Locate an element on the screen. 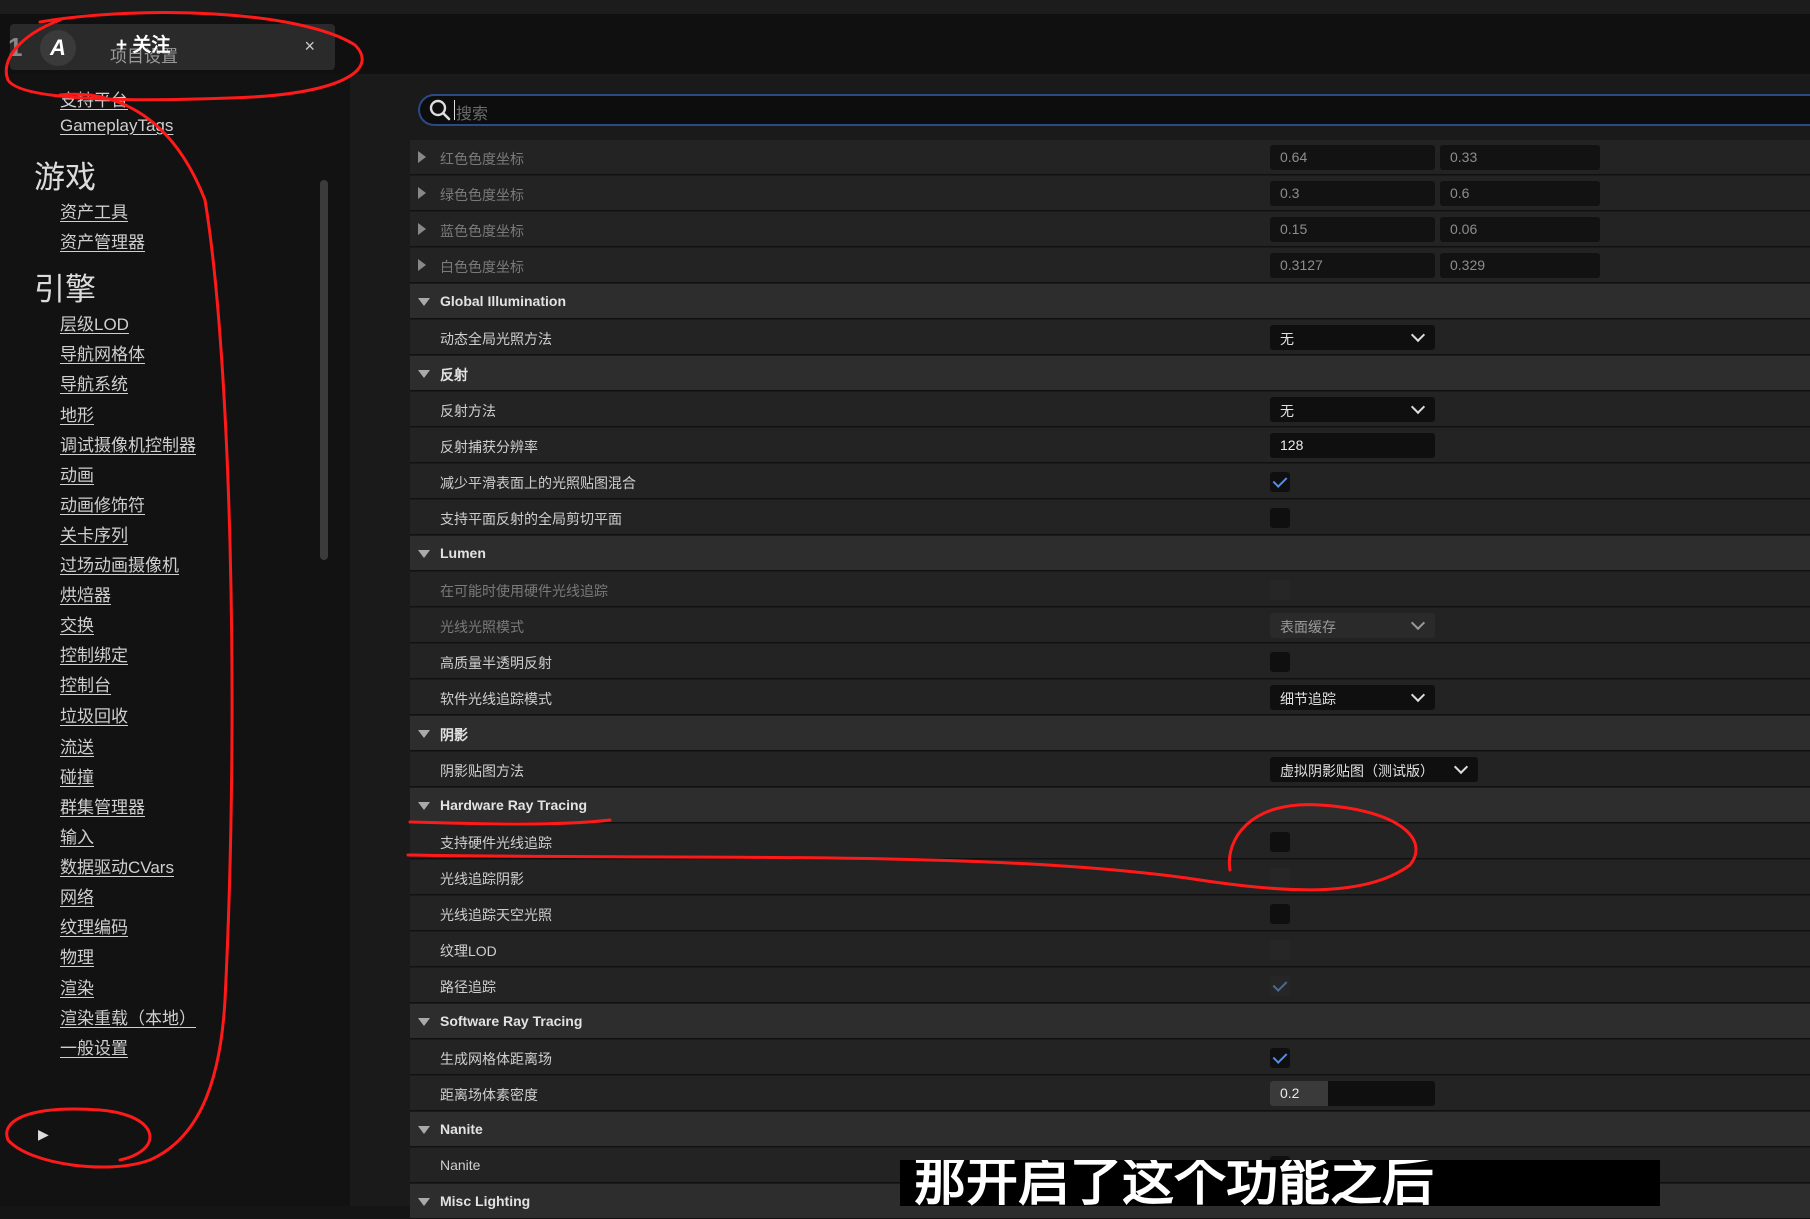 The height and width of the screenshot is (1219, 1810). hq-translucent-checkbox is located at coordinates (1280, 662).